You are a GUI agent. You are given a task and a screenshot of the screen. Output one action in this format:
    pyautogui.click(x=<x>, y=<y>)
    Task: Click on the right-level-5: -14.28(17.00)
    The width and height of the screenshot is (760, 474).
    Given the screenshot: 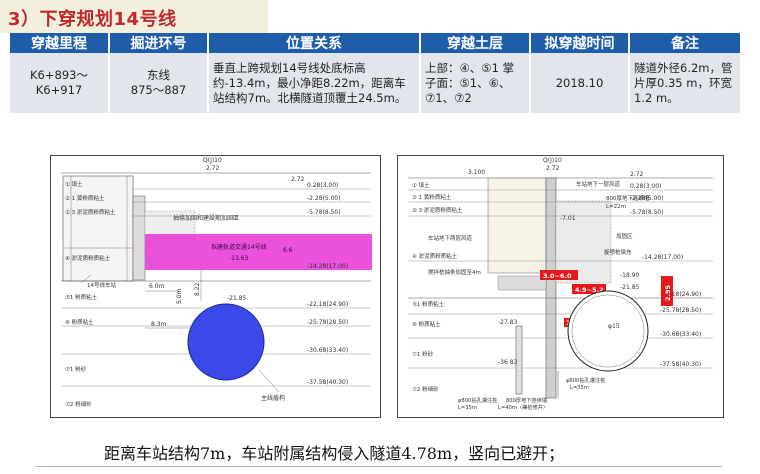 What is the action you would take?
    pyautogui.click(x=662, y=257)
    